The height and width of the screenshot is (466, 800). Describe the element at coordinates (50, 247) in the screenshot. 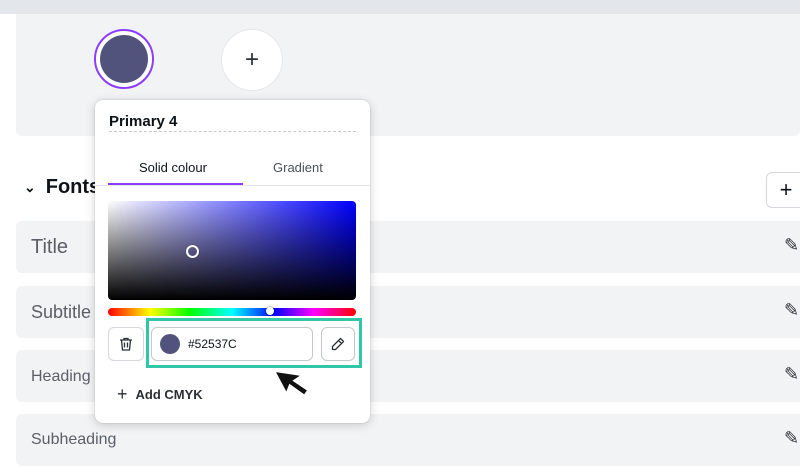

I see `font-row-label: Title` at that location.